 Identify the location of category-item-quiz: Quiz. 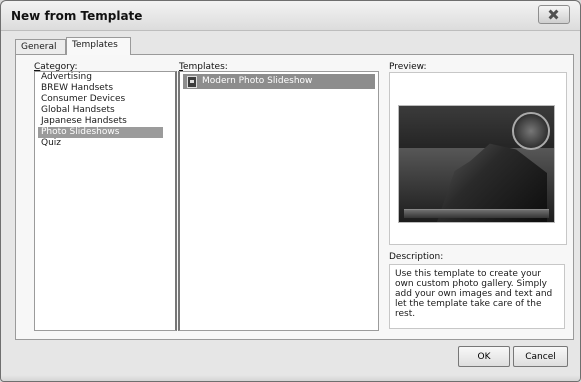
(106, 143).